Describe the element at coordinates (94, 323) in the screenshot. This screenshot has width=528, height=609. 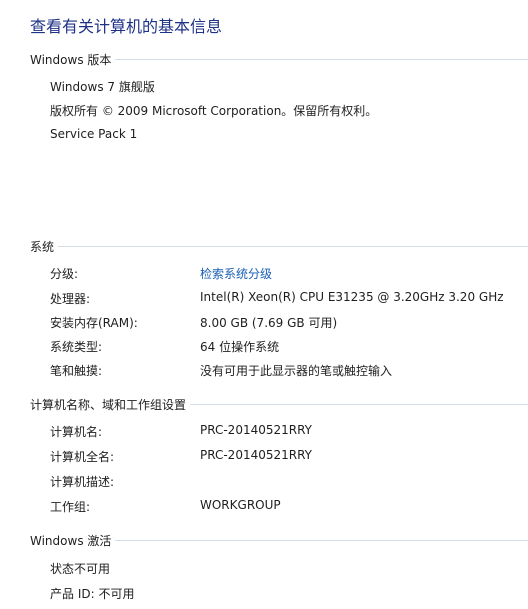
I see `ram-label: 安装内存(RAM):` at that location.